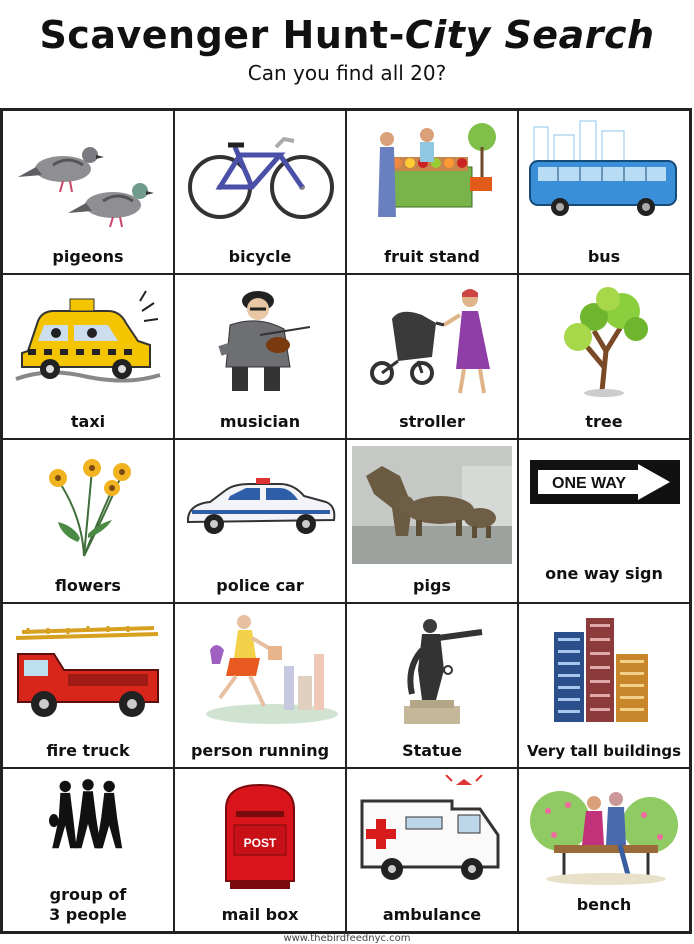 Image resolution: width=694 pixels, height=944 pixels. What do you see at coordinates (222, 35) in the screenshot?
I see `title-main: Scavenger Hunt-` at bounding box center [222, 35].